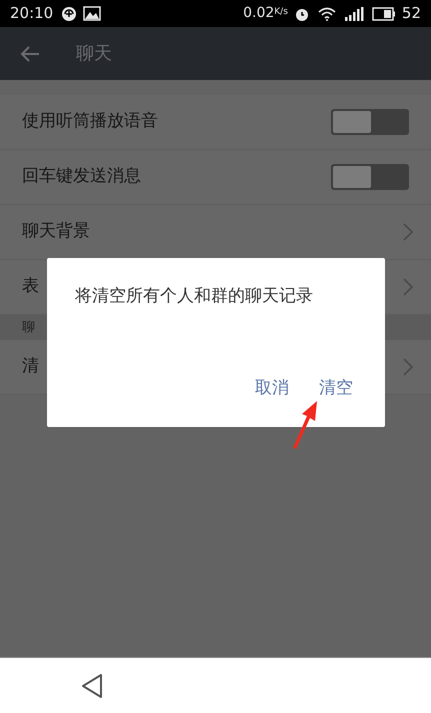  What do you see at coordinates (32, 13) in the screenshot?
I see `clock-time: 20:10` at bounding box center [32, 13].